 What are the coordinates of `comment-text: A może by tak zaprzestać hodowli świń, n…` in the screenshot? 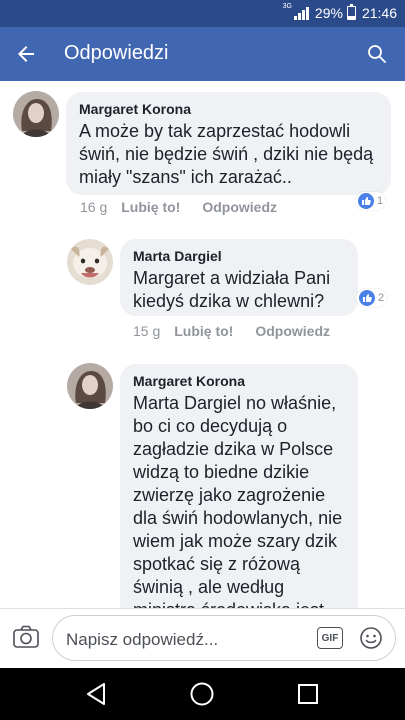 It's located at (226, 154).